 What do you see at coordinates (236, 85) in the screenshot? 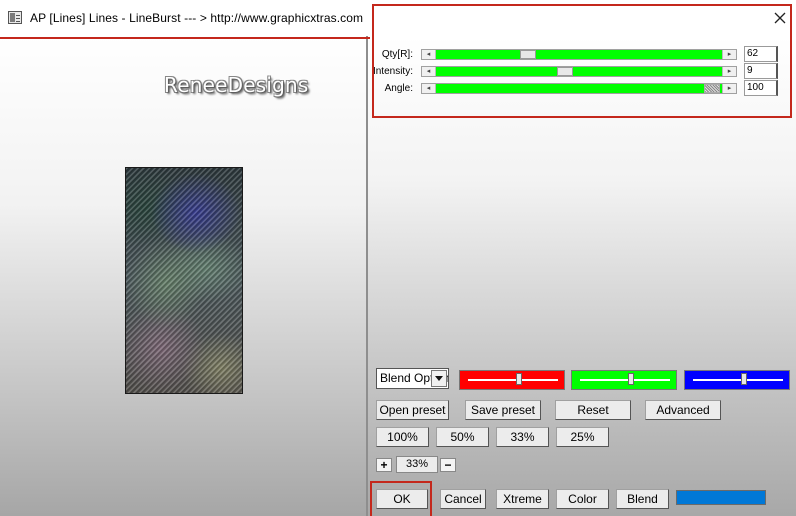
I see `watermark-text: ReneeDesigns` at bounding box center [236, 85].